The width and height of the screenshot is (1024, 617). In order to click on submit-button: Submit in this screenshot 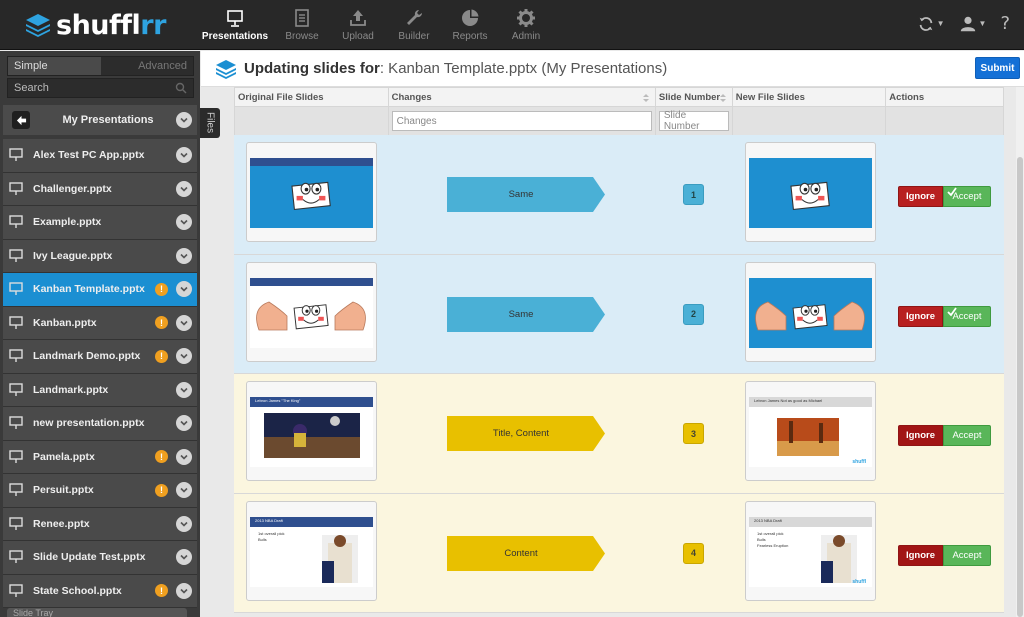, I will do `click(997, 68)`.